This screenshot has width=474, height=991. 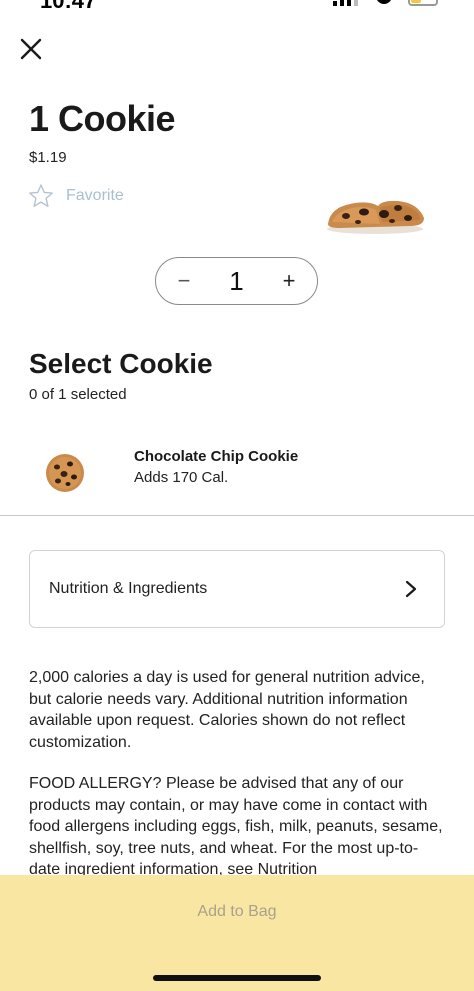 I want to click on favorite-button: Favorite, so click(x=76, y=196).